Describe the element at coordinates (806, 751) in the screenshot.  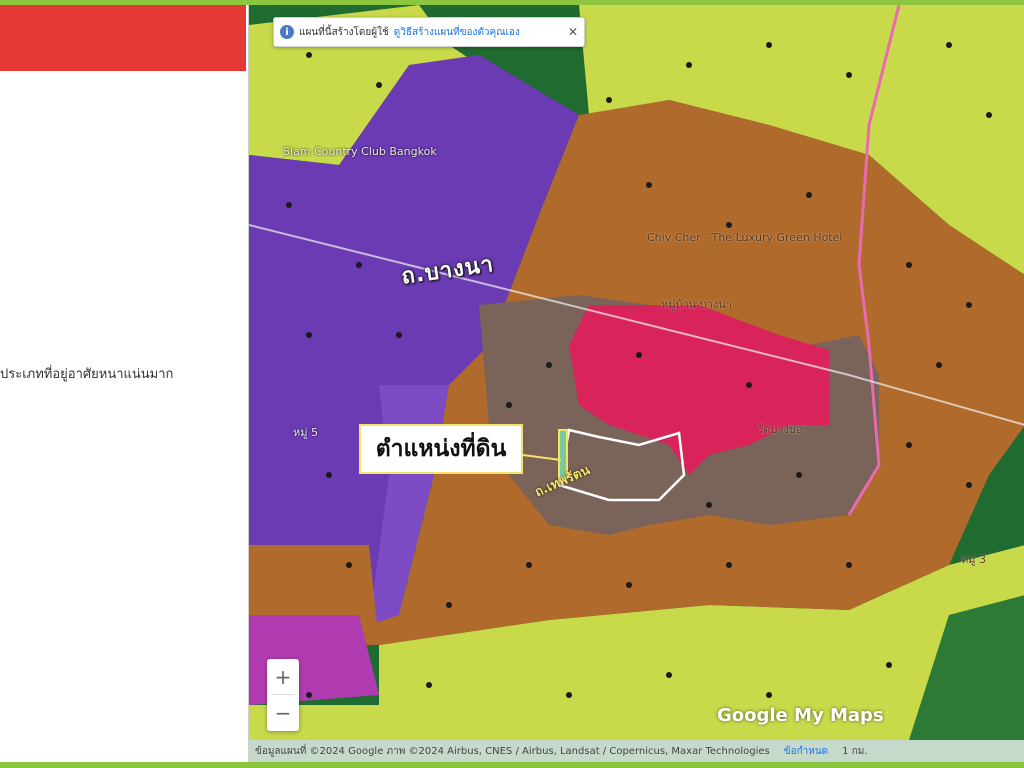
I see `terms-link: ข้อกำหนด` at that location.